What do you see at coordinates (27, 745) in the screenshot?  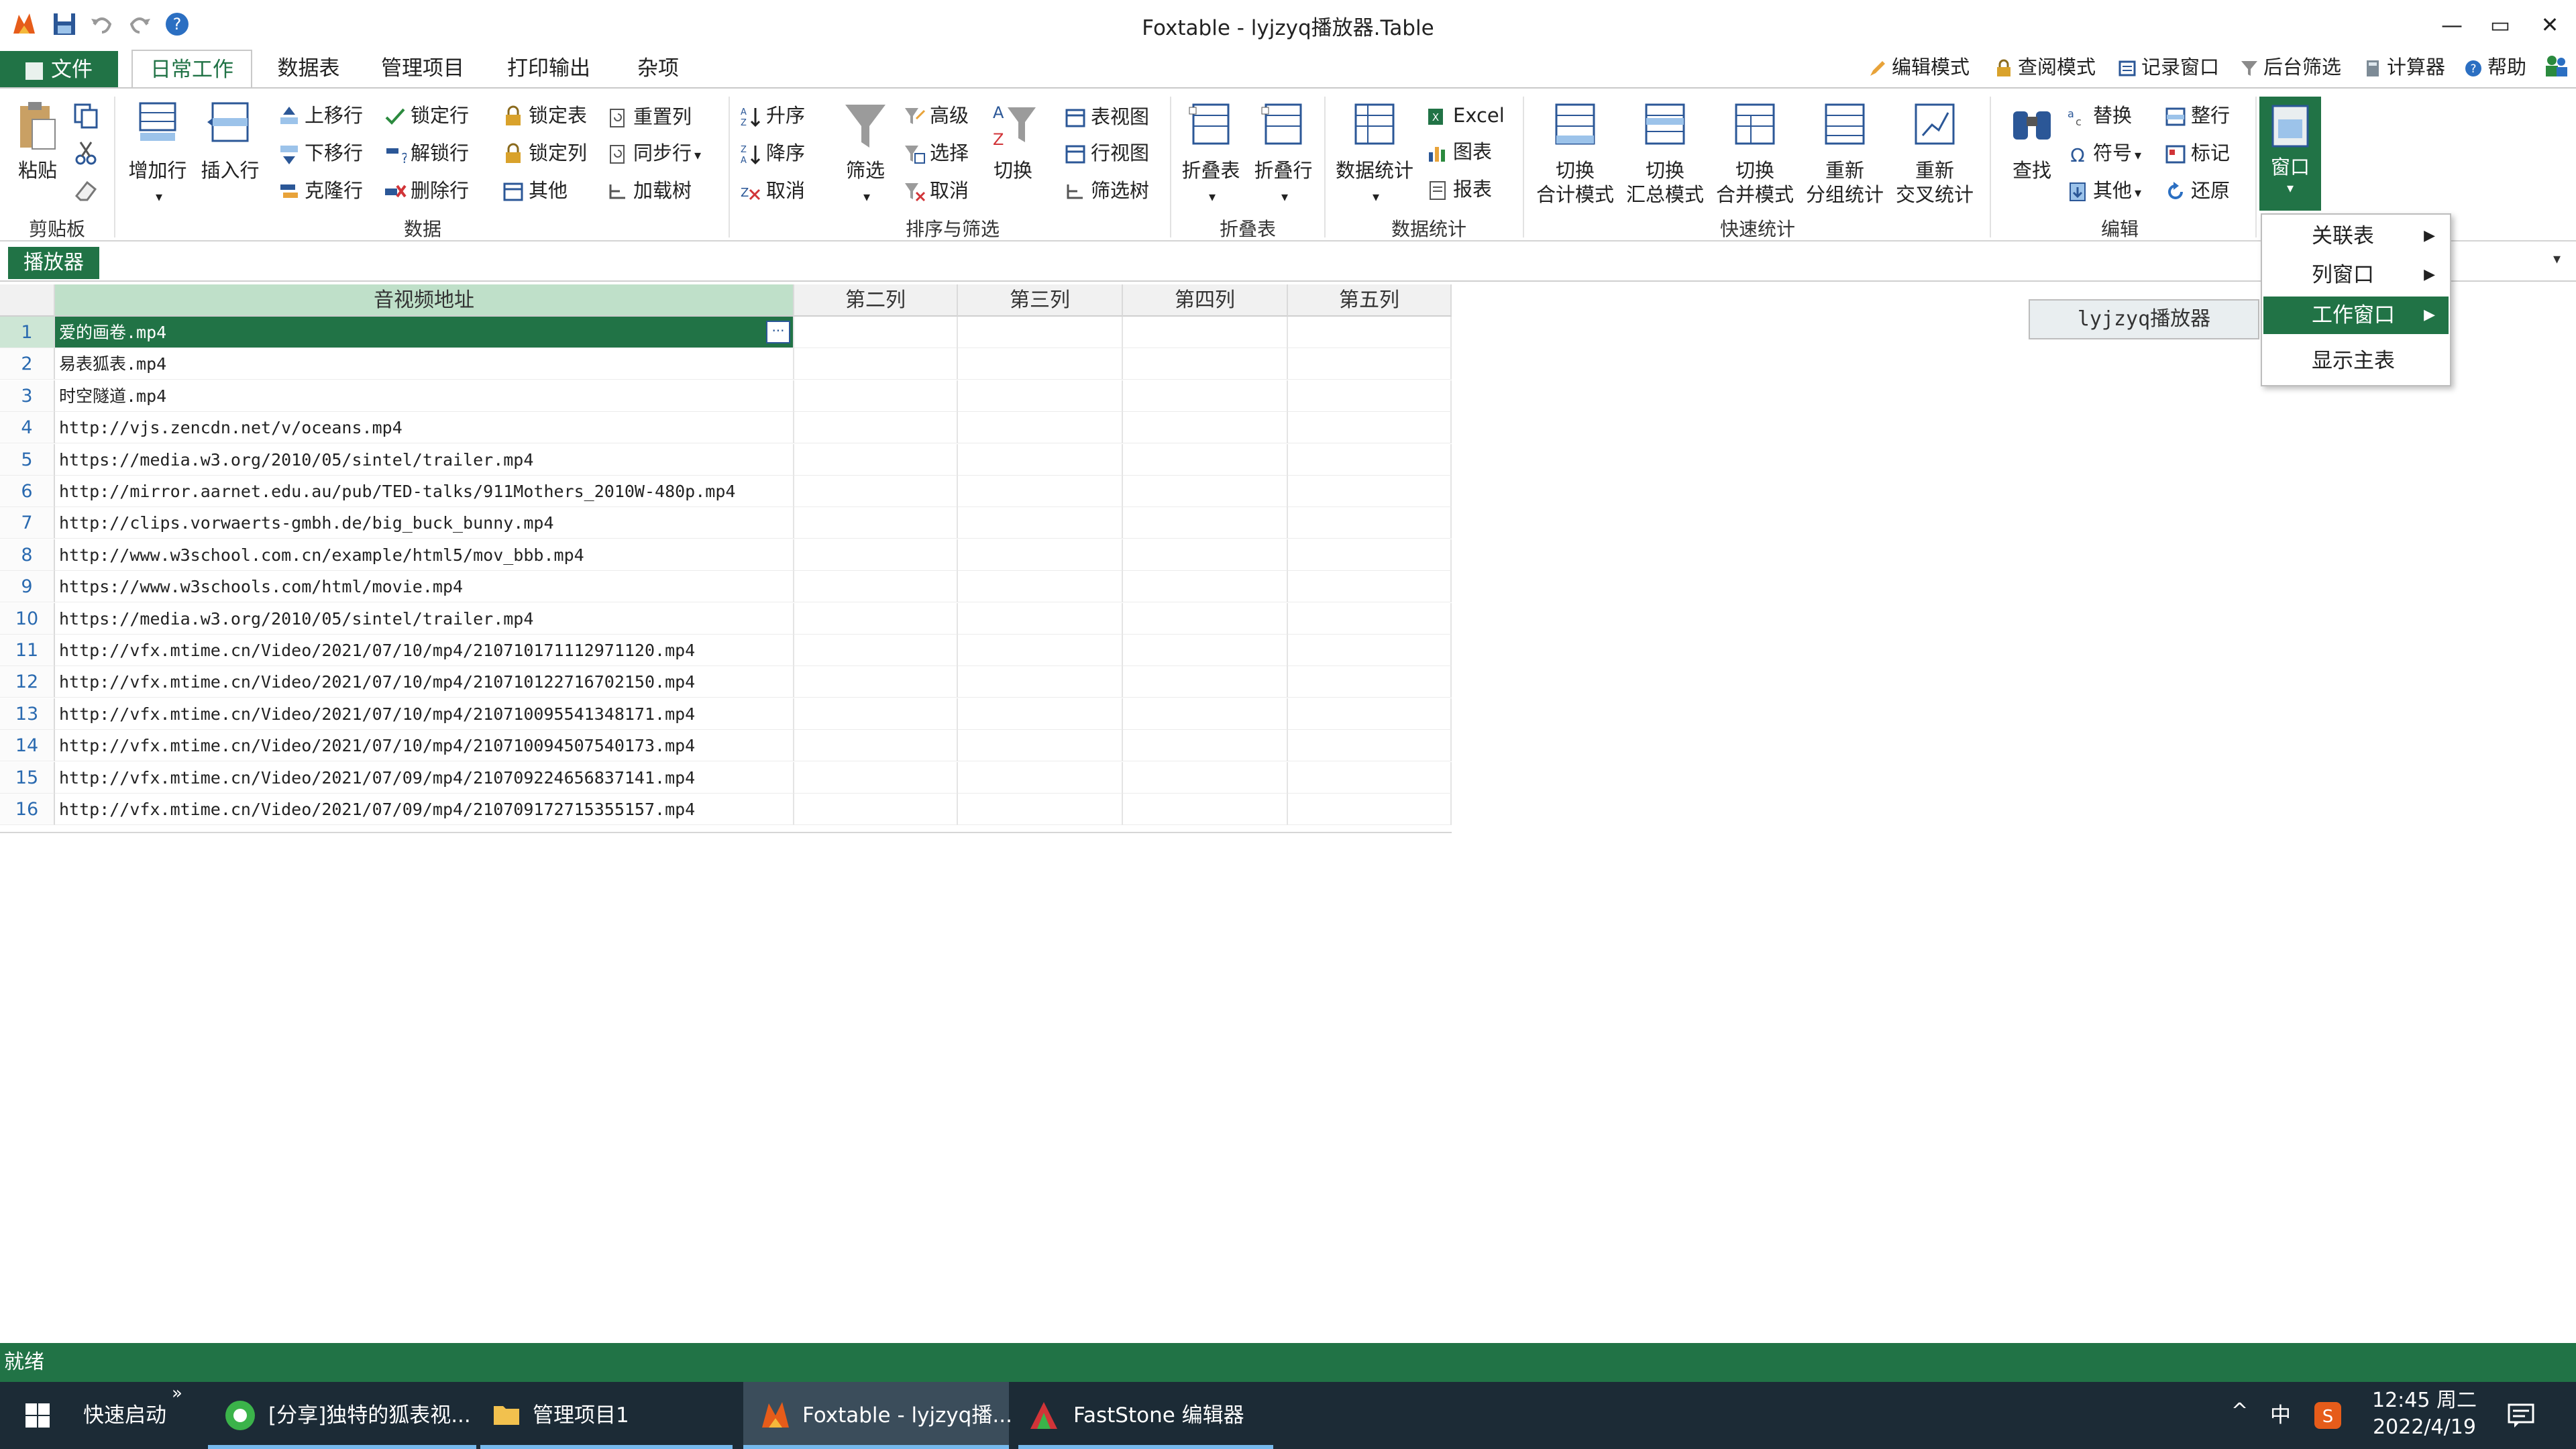 I see `row-number: 14` at bounding box center [27, 745].